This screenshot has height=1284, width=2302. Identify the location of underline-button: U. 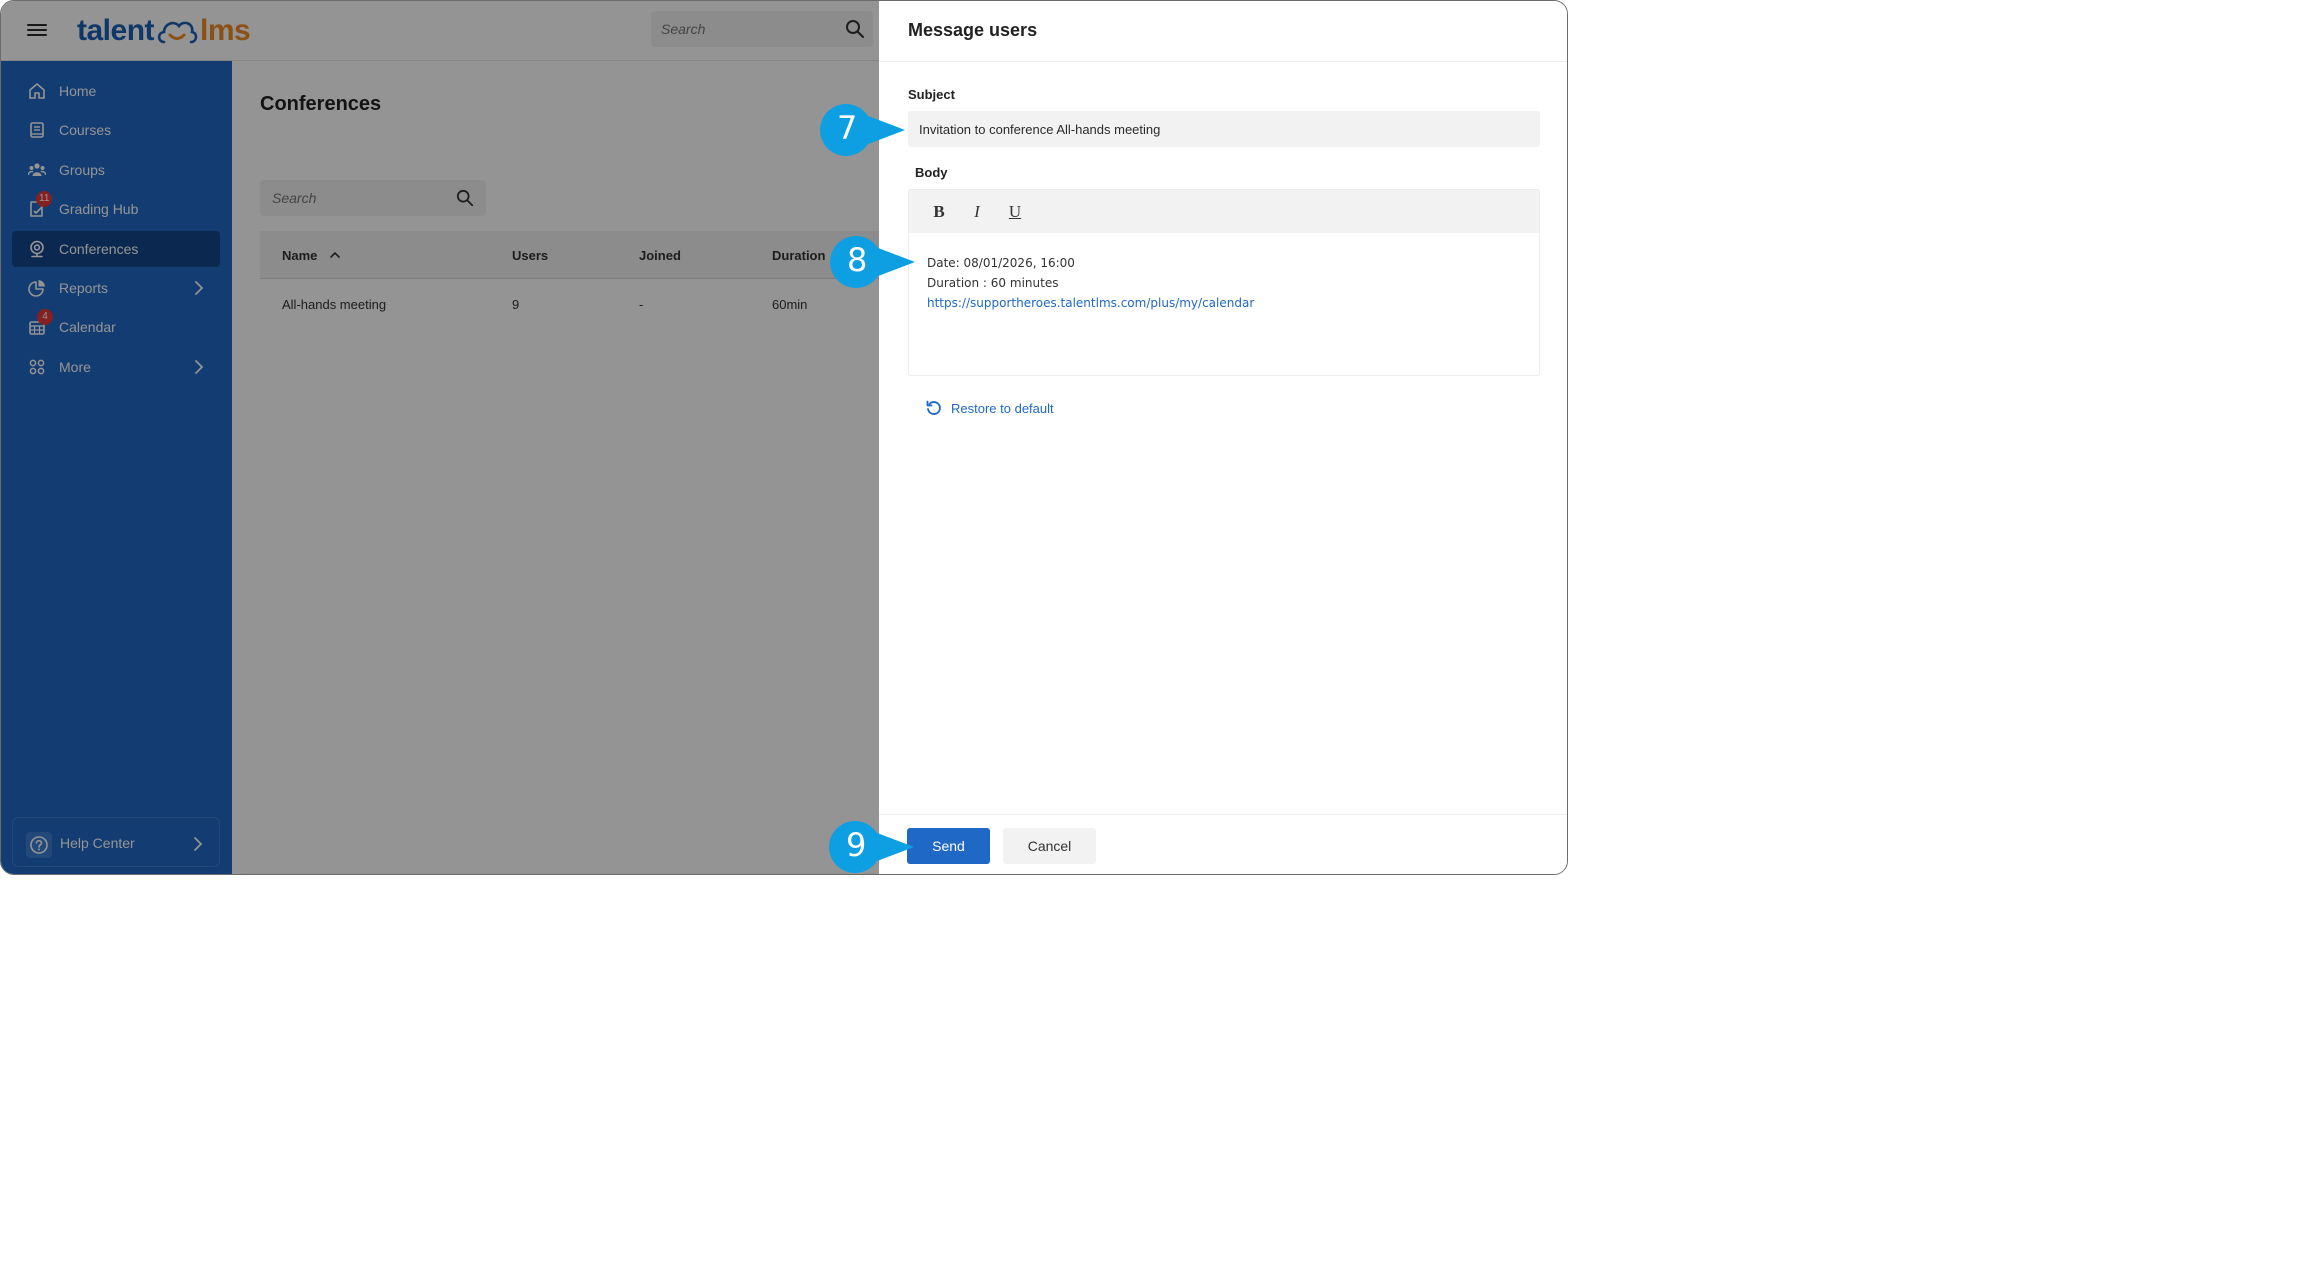
(1015, 213).